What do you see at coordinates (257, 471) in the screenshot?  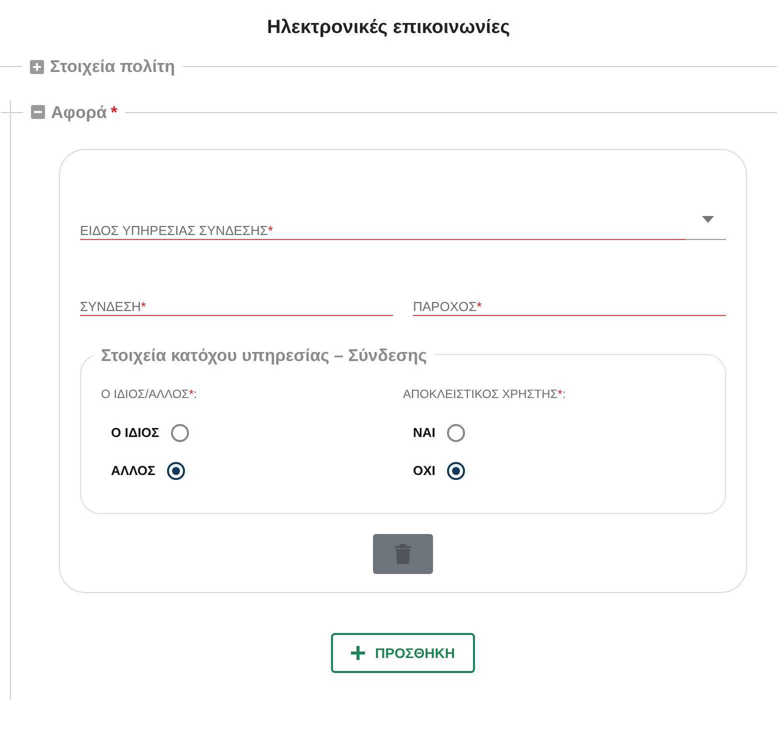 I see `radio-option: ΑΛΛΟΣ` at bounding box center [257, 471].